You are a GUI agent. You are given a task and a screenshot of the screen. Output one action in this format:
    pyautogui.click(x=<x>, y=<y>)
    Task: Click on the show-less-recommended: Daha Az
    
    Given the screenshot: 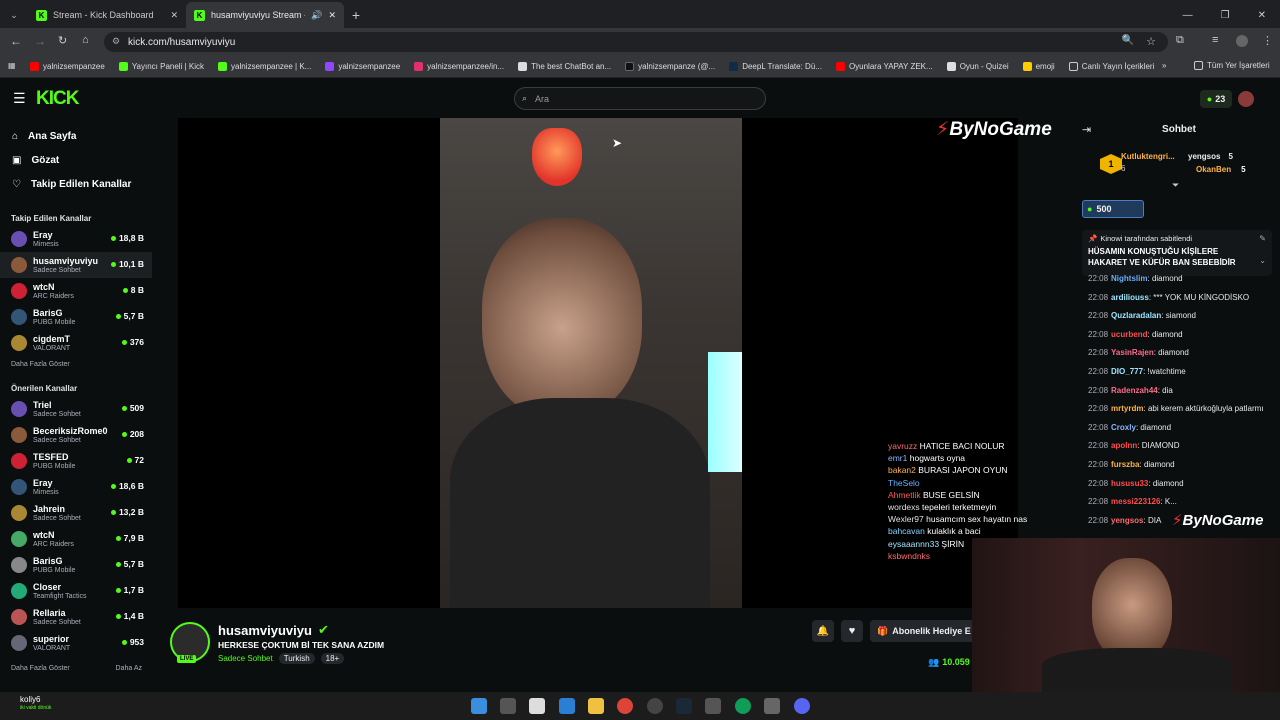 What is the action you would take?
    pyautogui.click(x=123, y=668)
    